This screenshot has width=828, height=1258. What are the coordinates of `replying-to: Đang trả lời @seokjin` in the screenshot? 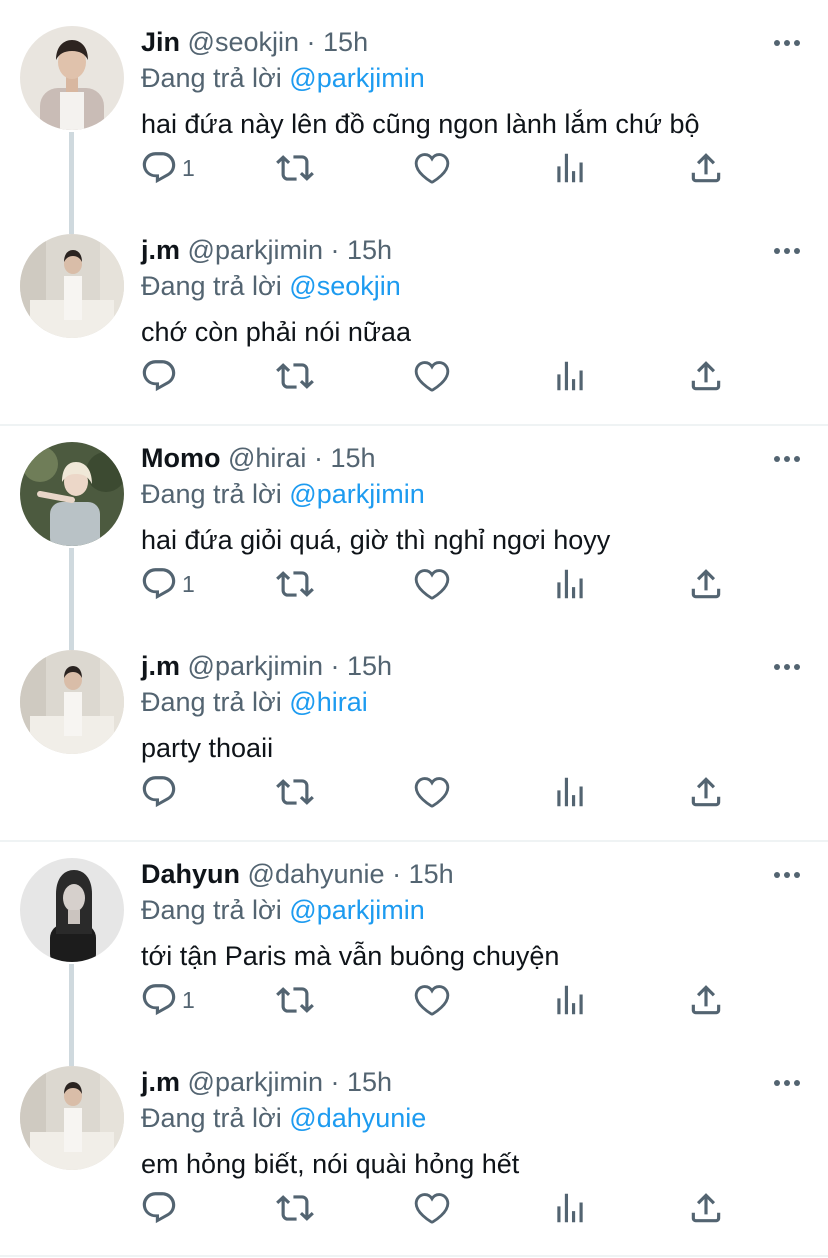 It's located at (271, 286).